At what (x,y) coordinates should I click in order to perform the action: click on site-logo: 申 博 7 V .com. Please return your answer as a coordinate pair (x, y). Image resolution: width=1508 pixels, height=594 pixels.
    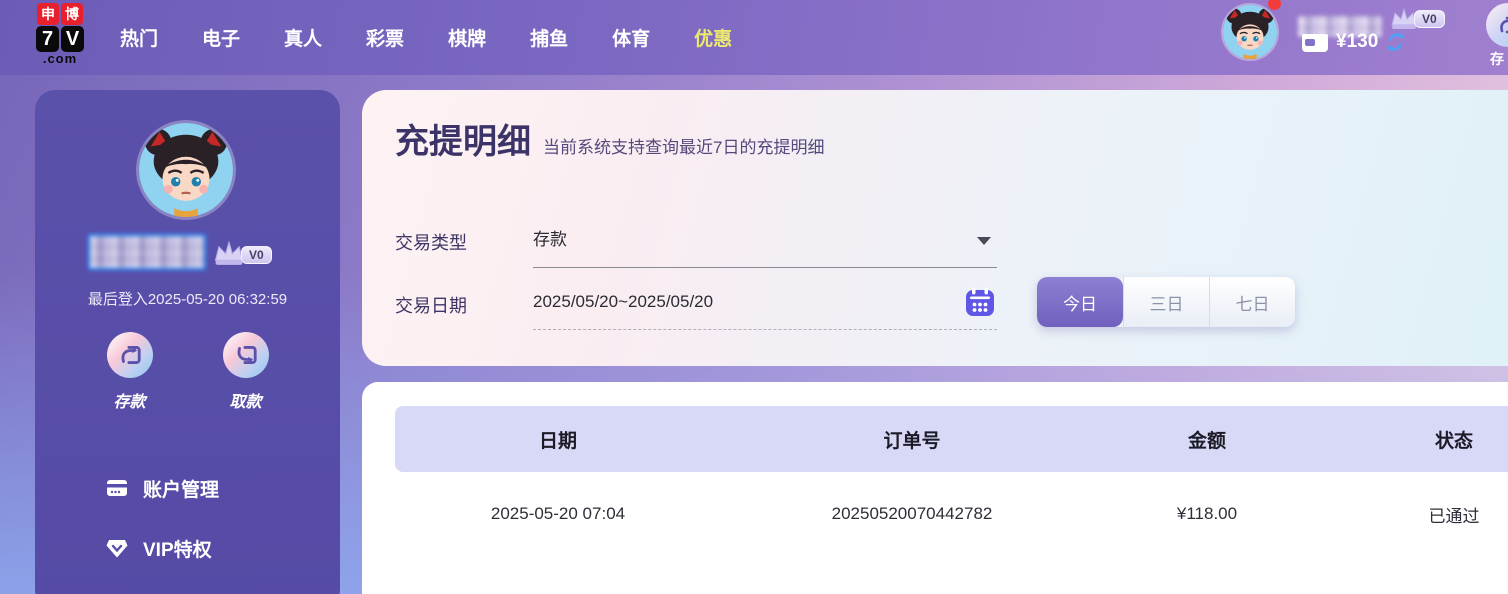
    Looking at the image, I should click on (60, 34).